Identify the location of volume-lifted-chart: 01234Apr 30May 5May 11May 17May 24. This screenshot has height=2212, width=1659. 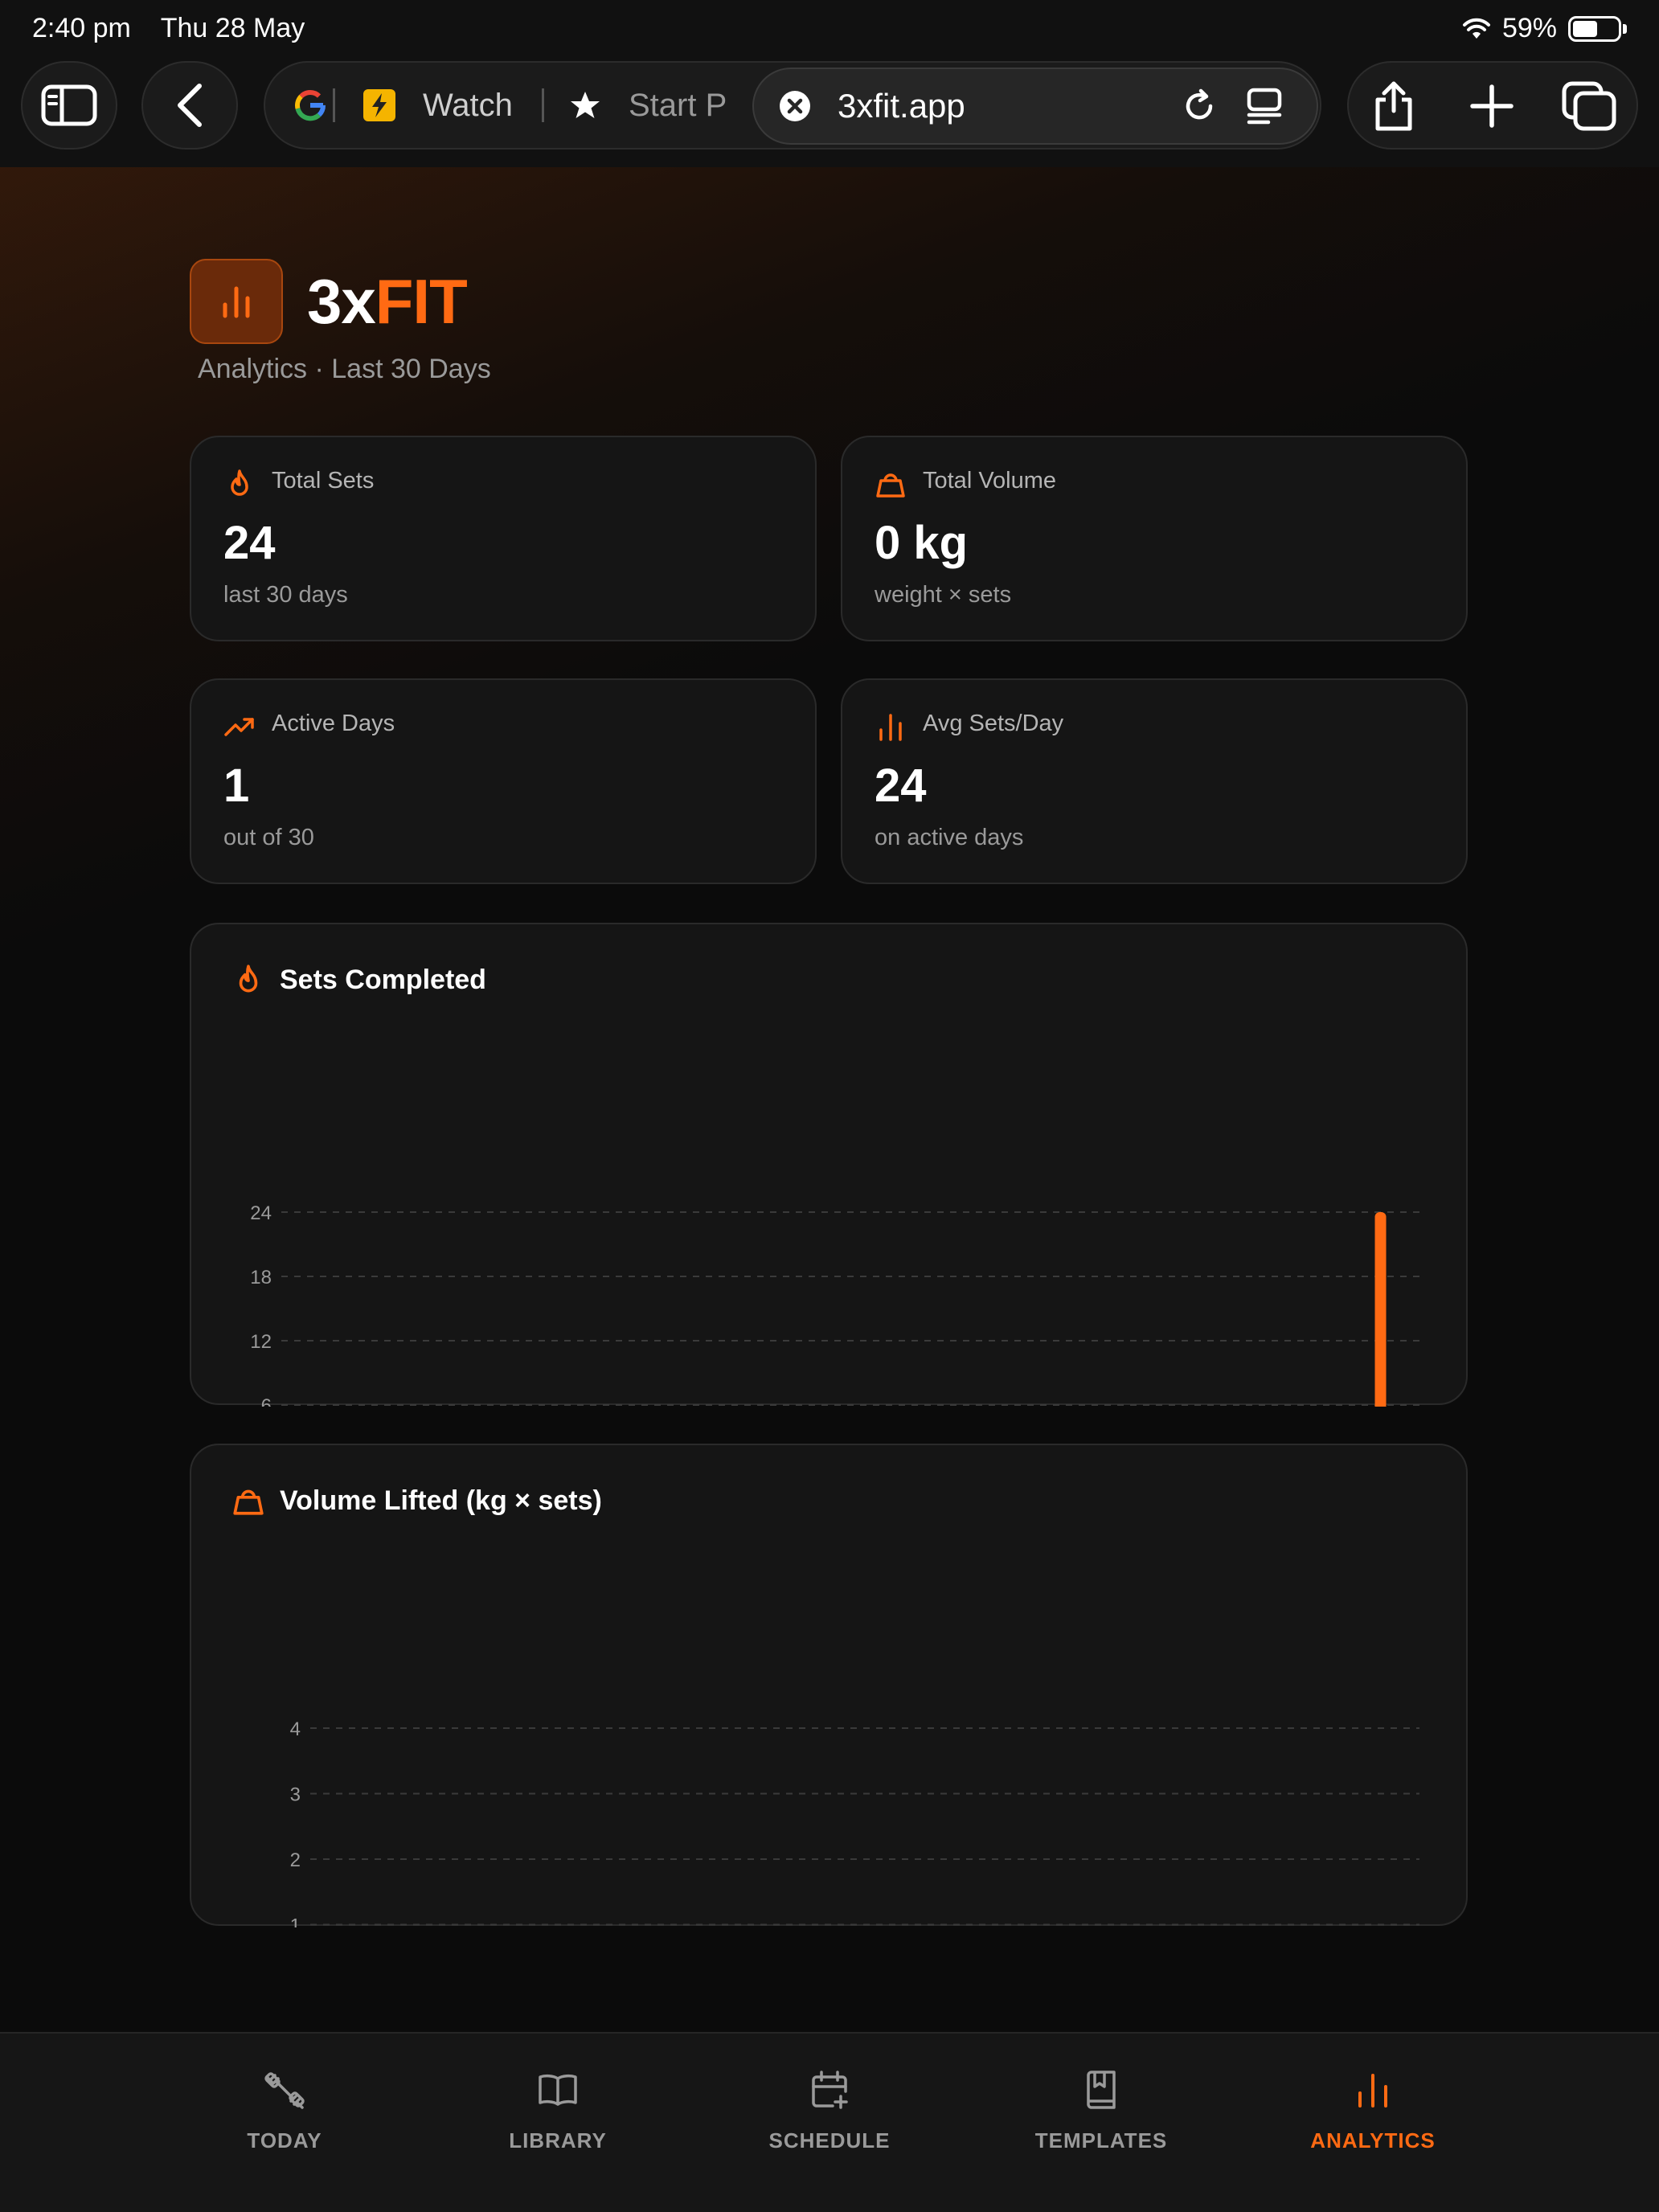
(854, 1823).